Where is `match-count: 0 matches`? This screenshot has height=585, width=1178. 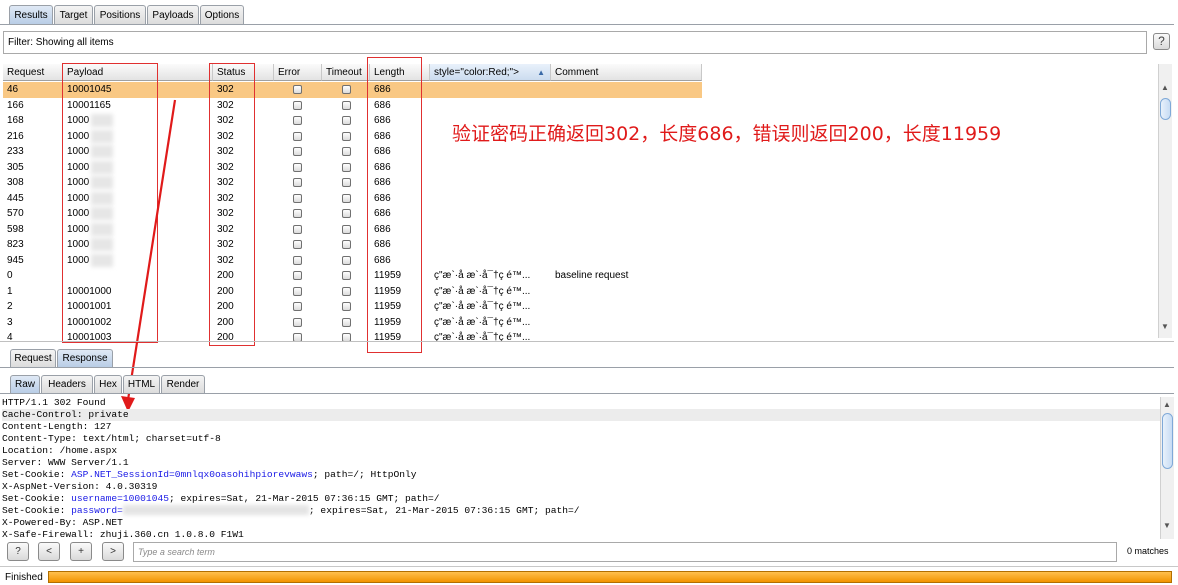
match-count: 0 matches is located at coordinates (1148, 551).